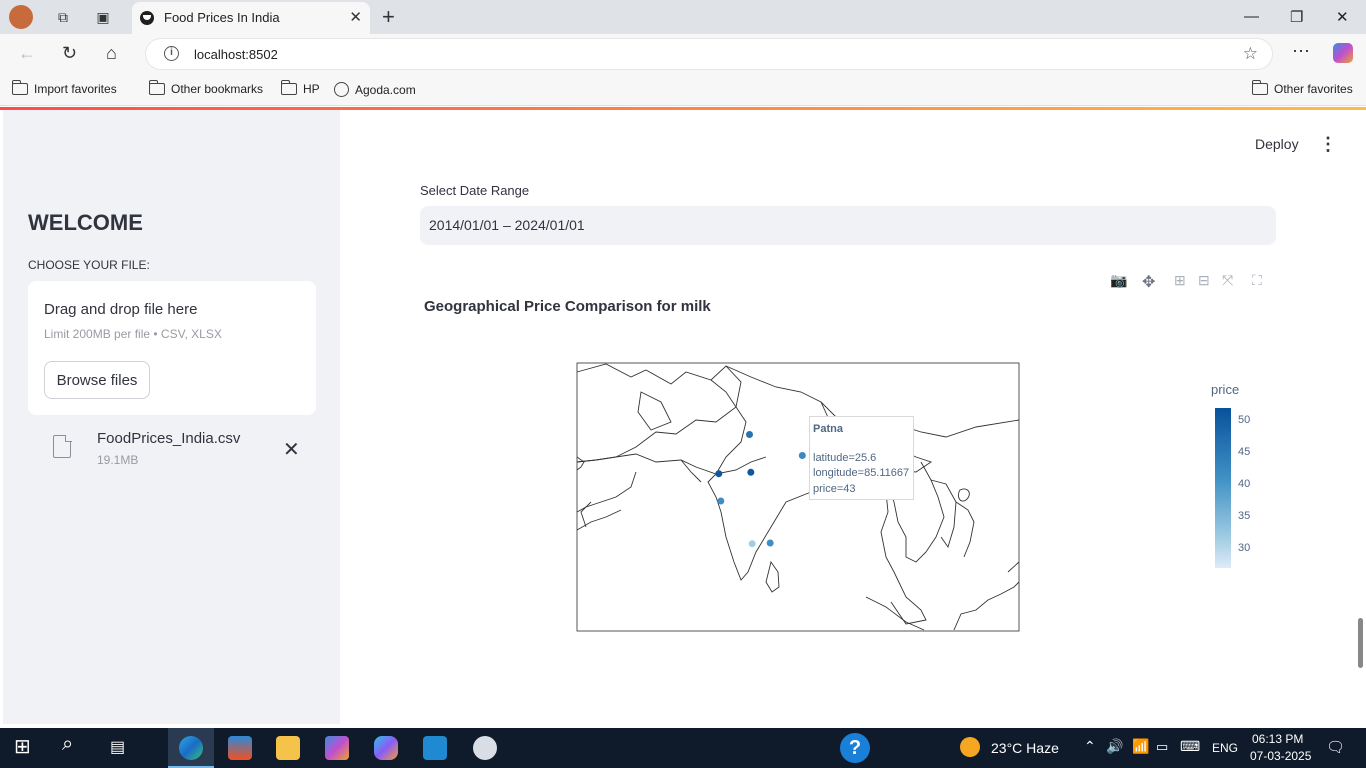  I want to click on geo-map, so click(798, 497).